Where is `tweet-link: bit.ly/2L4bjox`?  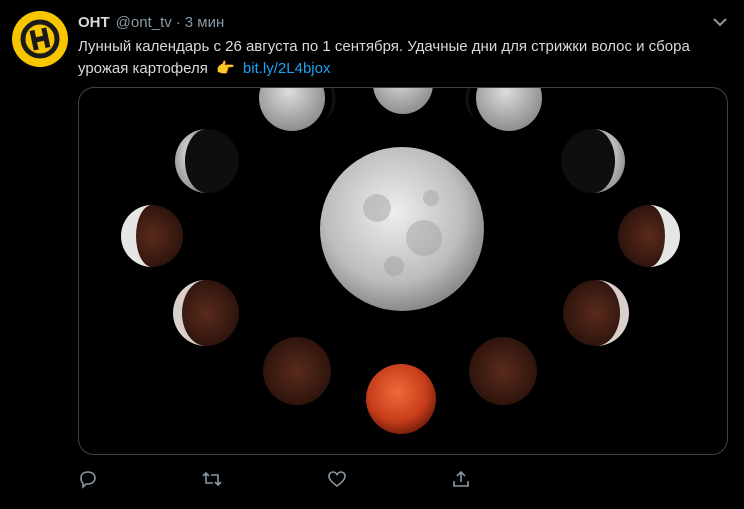 tweet-link: bit.ly/2L4bjox is located at coordinates (287, 68).